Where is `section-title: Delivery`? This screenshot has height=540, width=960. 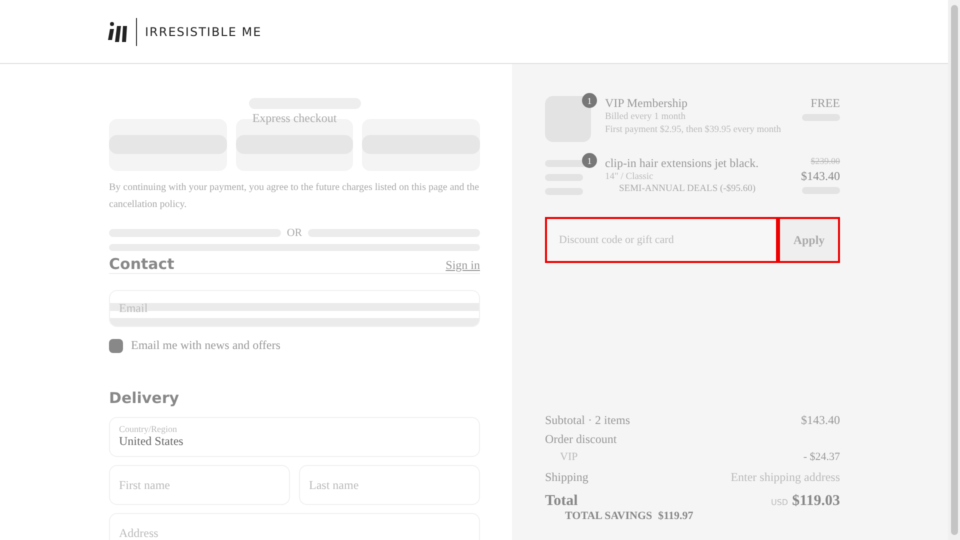 section-title: Delivery is located at coordinates (144, 398).